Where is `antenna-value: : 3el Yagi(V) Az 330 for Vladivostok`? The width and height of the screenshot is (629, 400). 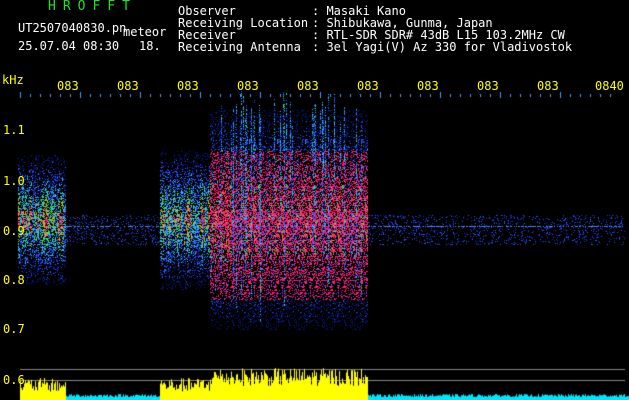 antenna-value: : 3el Yagi(V) Az 330 for Vladivostok is located at coordinates (442, 47).